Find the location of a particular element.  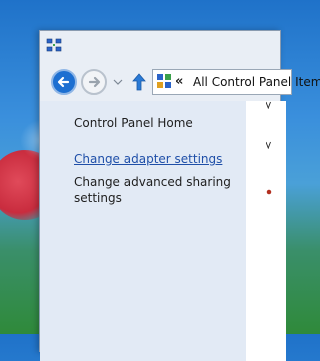

back-arrow-icon is located at coordinates (63, 82).